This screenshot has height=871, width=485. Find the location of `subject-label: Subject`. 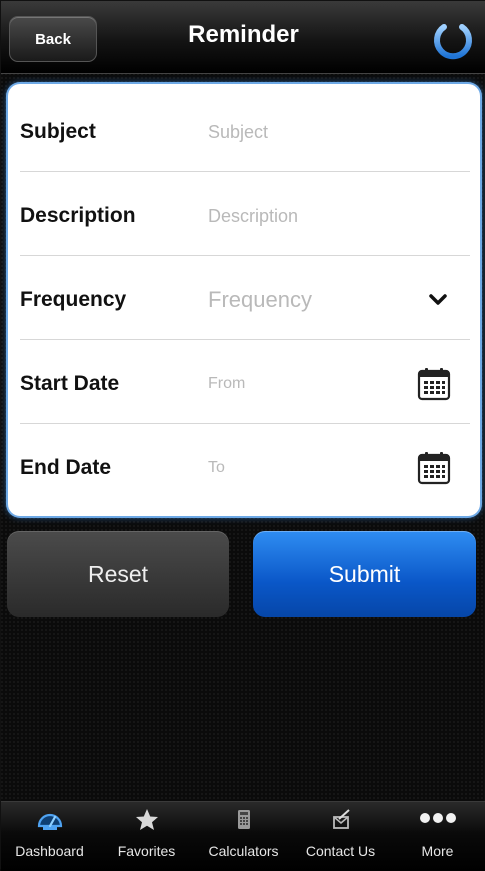

subject-label: Subject is located at coordinates (58, 131).